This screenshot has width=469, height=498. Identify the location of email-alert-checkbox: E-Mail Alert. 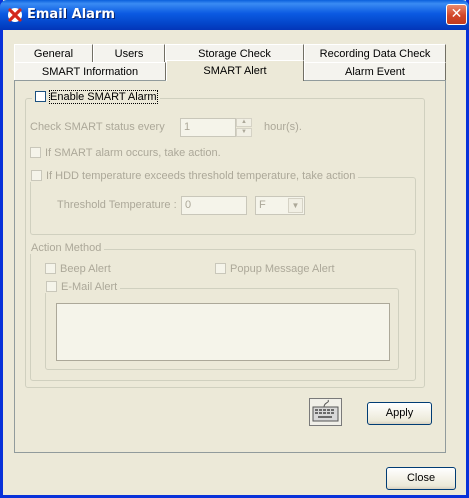
(82, 287).